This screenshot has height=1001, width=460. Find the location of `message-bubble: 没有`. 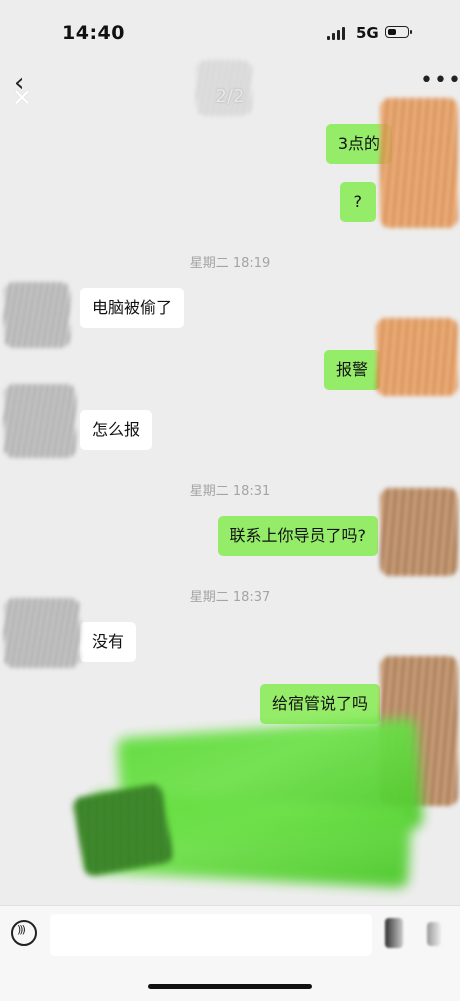

message-bubble: 没有 is located at coordinates (108, 642).